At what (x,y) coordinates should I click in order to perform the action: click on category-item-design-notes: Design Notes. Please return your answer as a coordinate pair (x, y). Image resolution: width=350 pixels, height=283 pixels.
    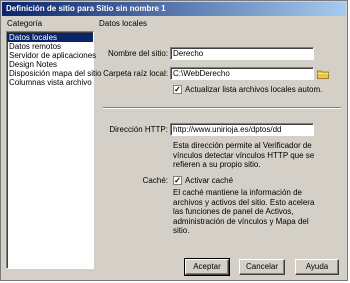
    Looking at the image, I should click on (50, 64).